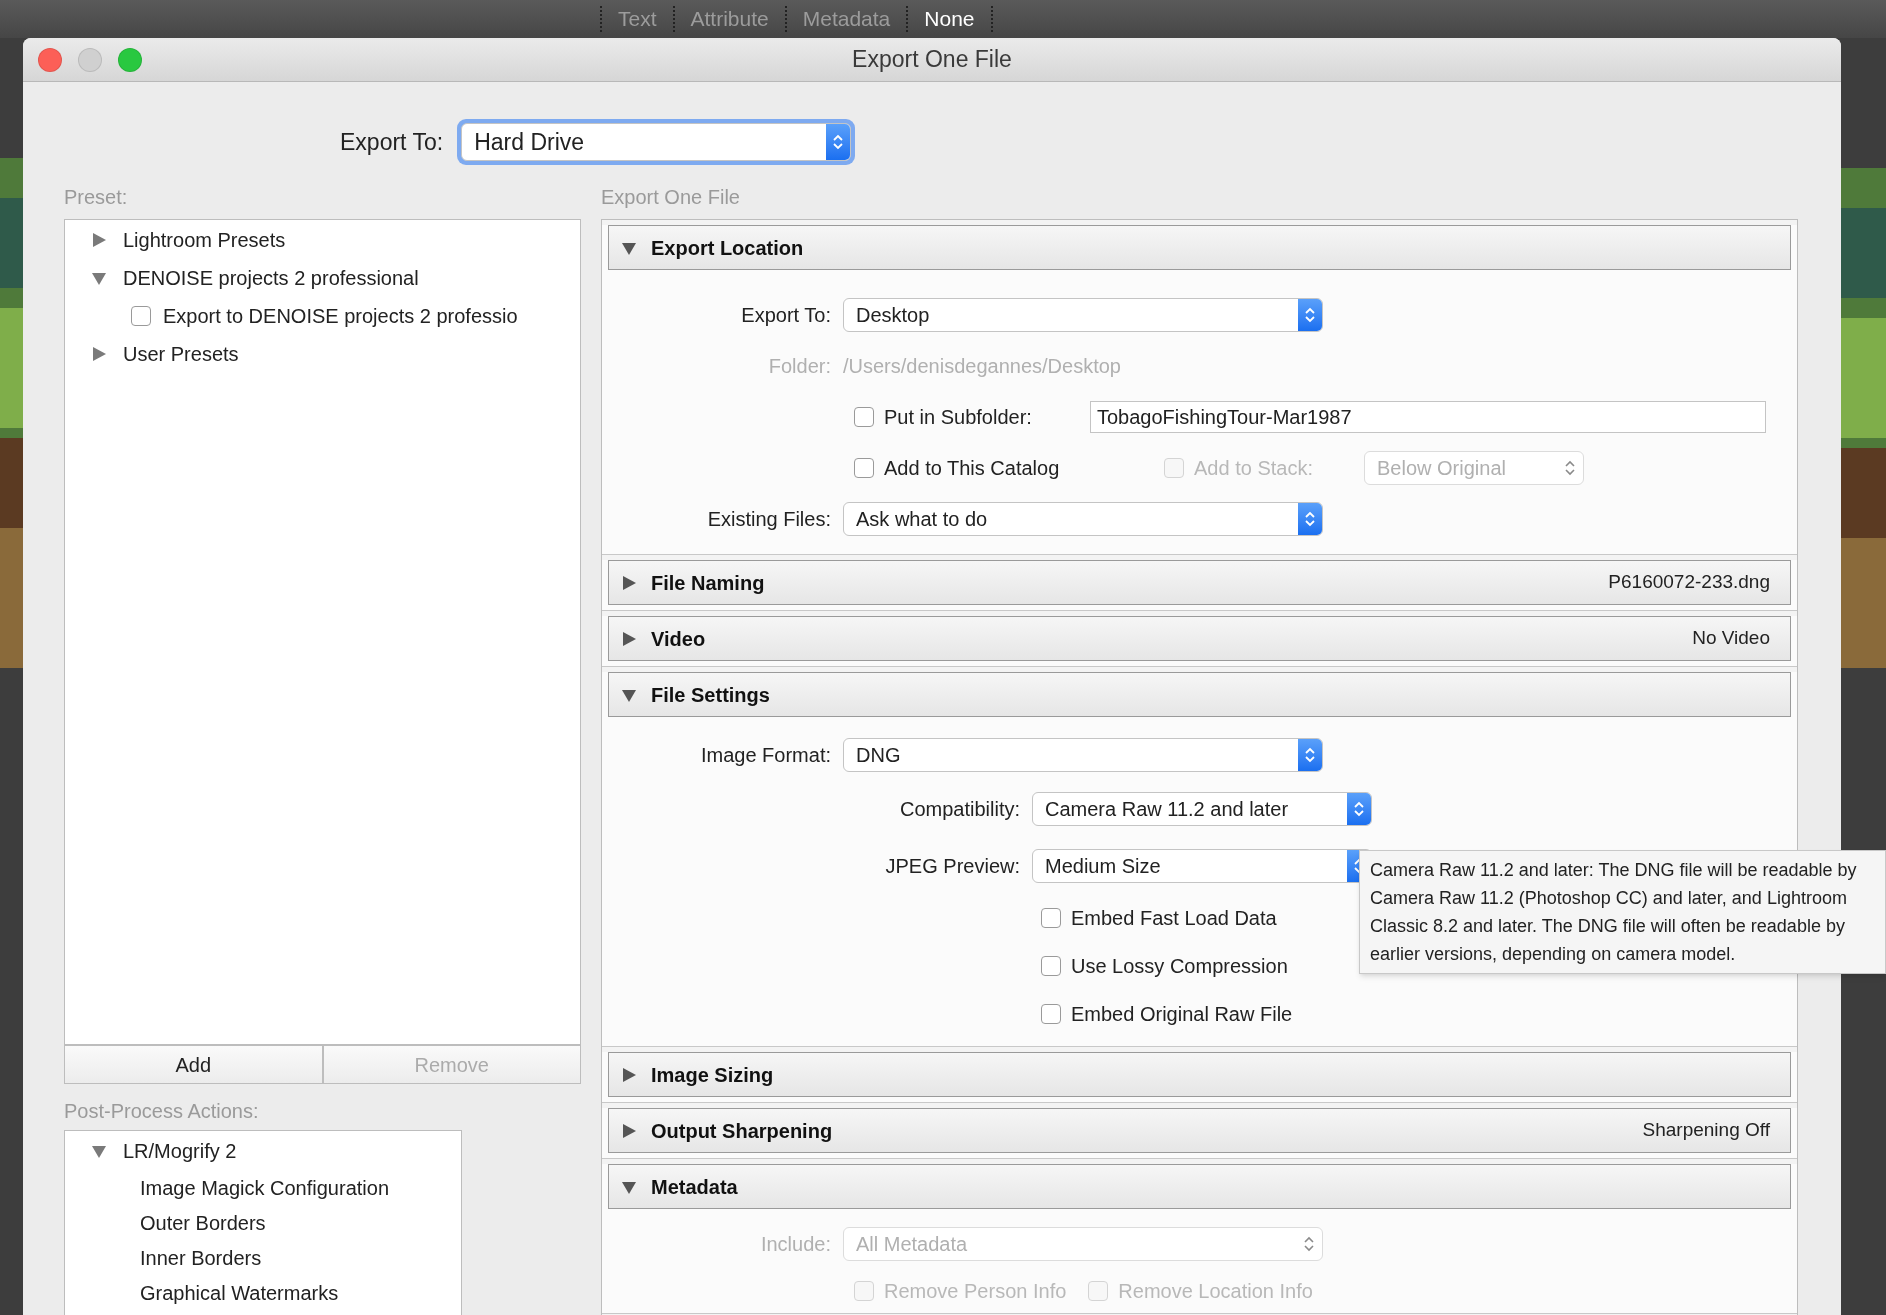 The width and height of the screenshot is (1886, 1315). I want to click on tree-item: User Presets, so click(181, 354).